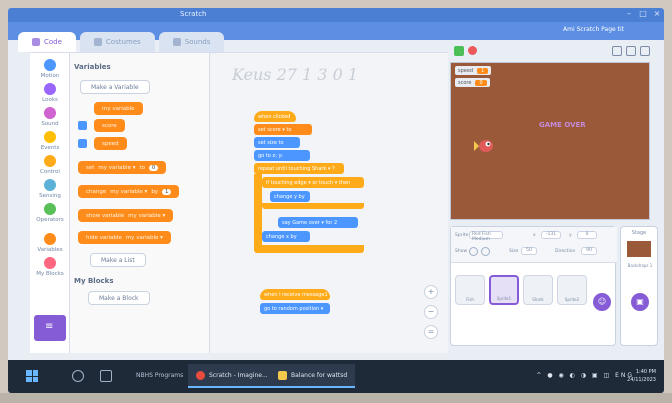  Describe the element at coordinates (296, 294) in the screenshot. I see `block-when-i-receive: when I receive message1 ▾` at that location.